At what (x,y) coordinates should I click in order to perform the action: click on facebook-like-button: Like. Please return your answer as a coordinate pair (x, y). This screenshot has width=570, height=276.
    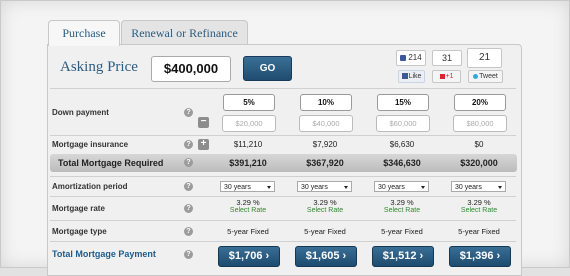
    Looking at the image, I should click on (411, 76).